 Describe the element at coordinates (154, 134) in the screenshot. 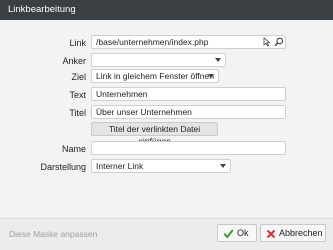

I see `insert-file-title-button: Titel der verlinkten Datei einfügen` at that location.